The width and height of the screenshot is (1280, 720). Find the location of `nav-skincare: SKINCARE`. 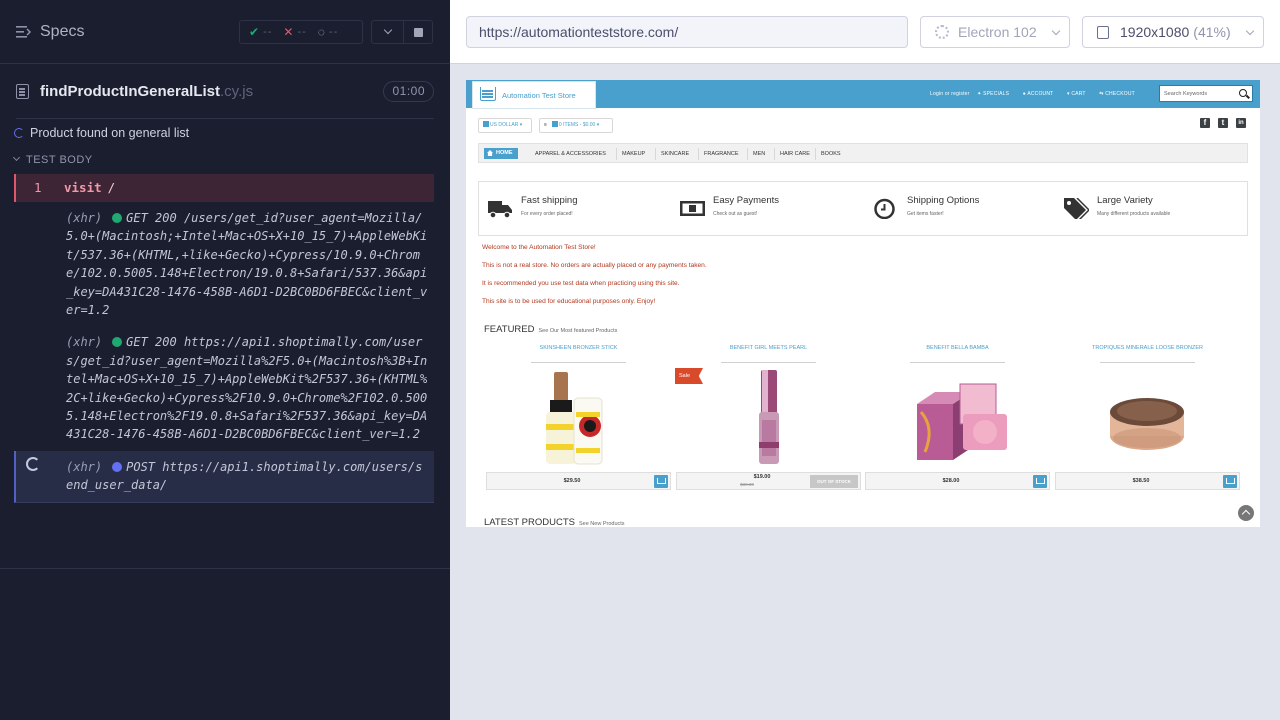

nav-skincare: SKINCARE is located at coordinates (674, 154).